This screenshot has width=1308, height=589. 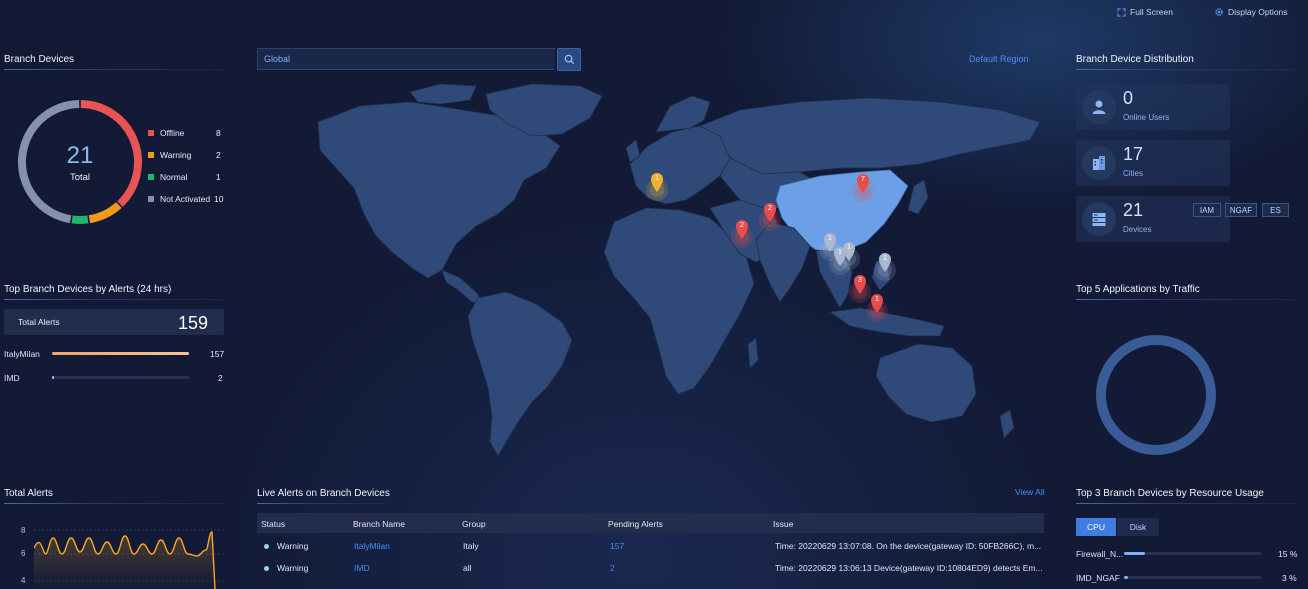 I want to click on cities-value: 17, so click(x=1133, y=154).